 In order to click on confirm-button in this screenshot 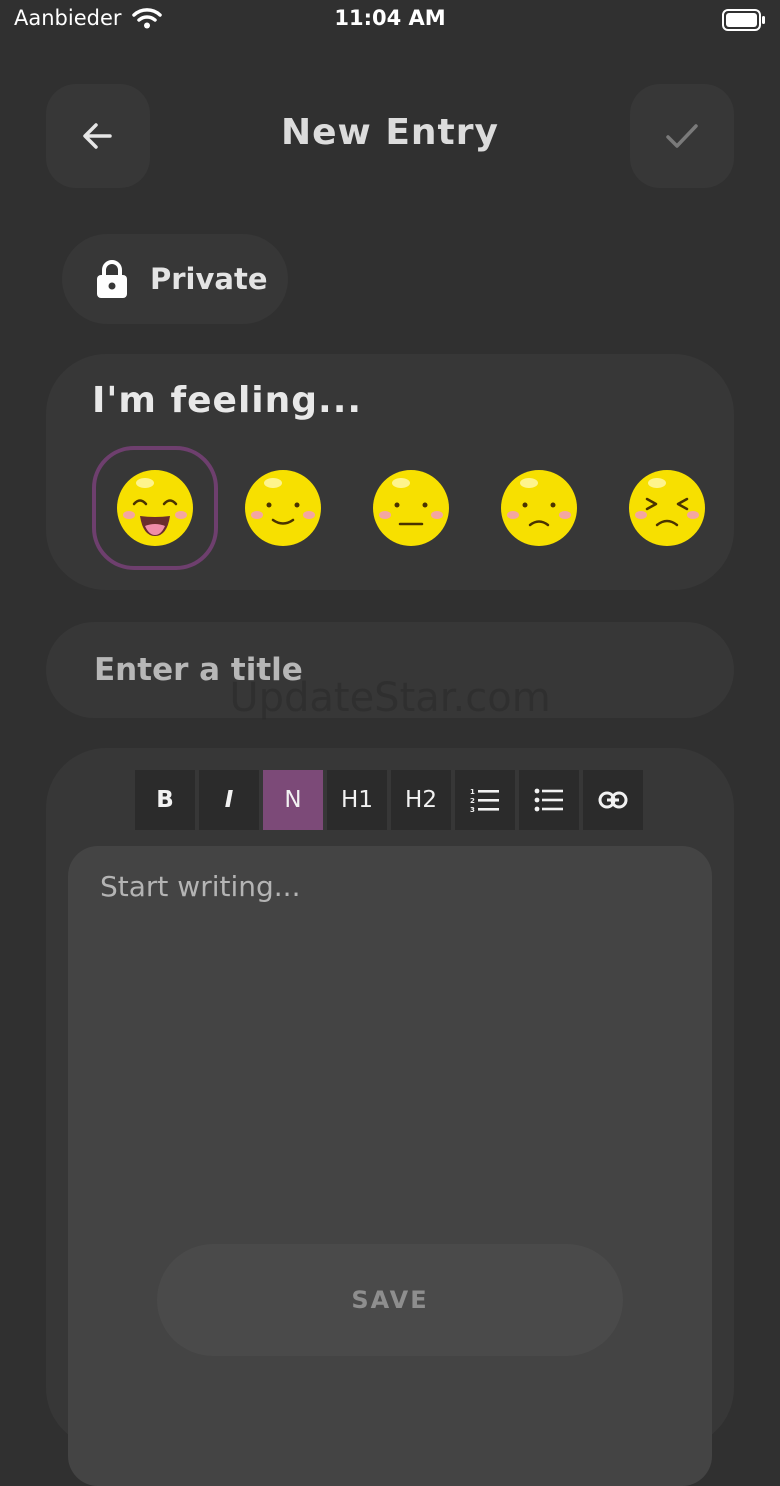, I will do `click(682, 136)`.